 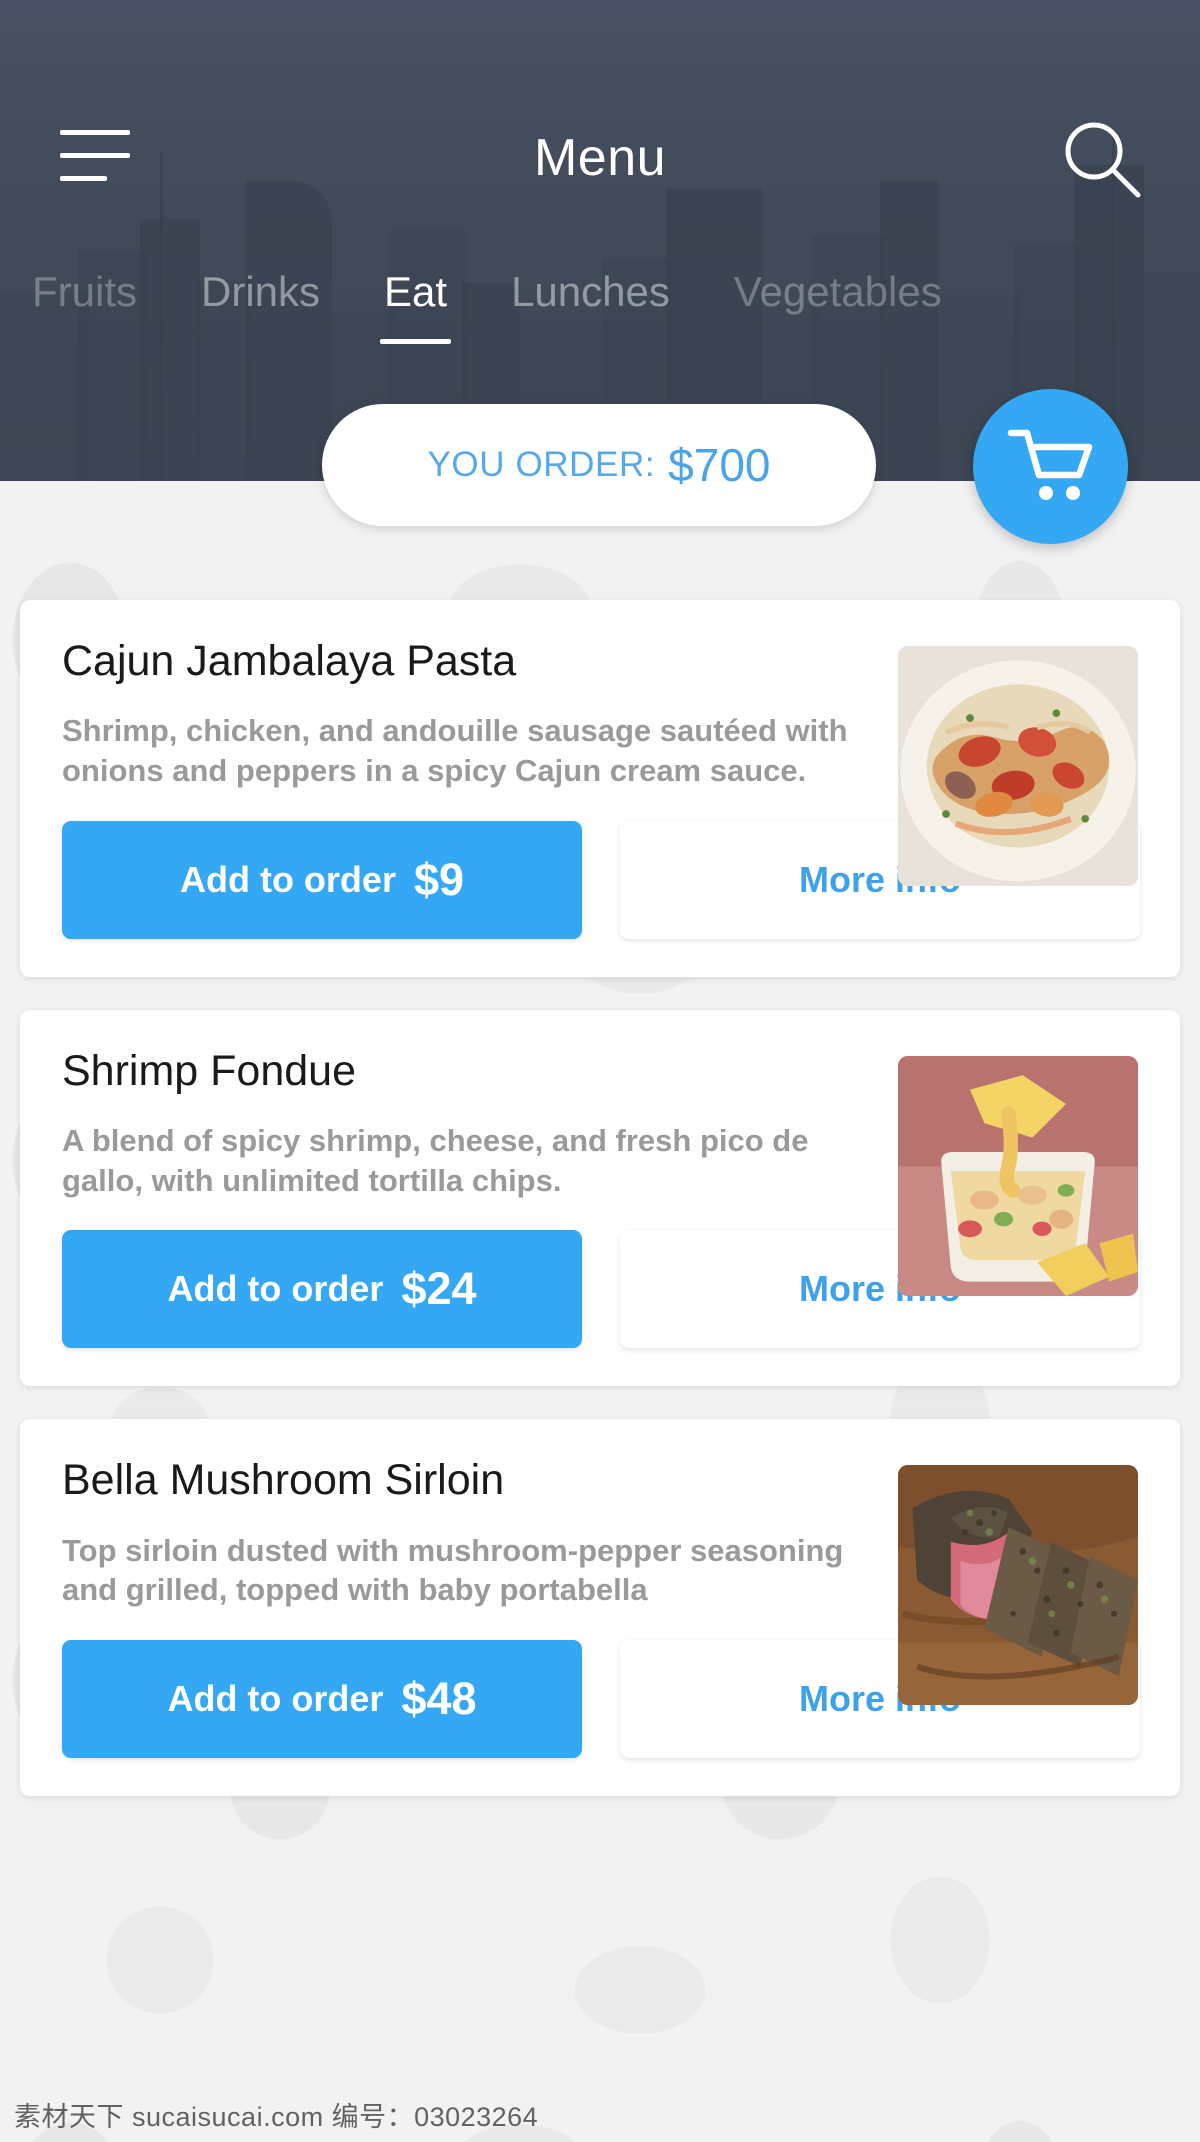 I want to click on order-total-label: YOU ORDER:, so click(x=541, y=464).